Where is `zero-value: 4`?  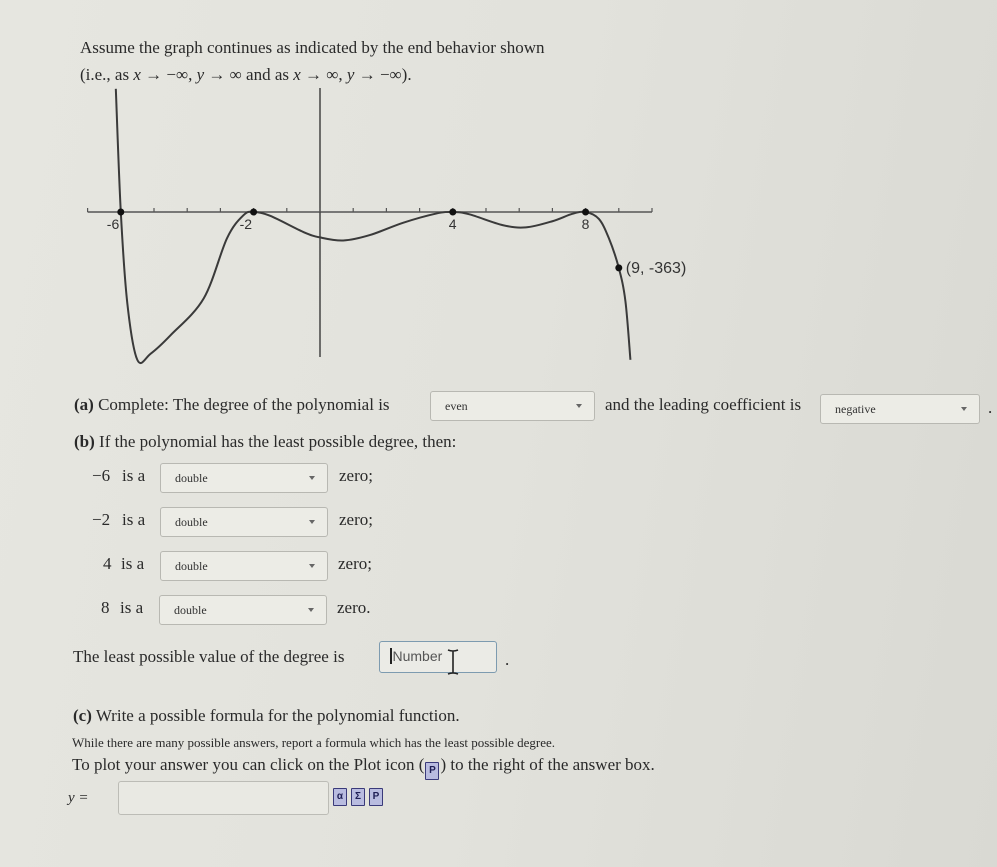 zero-value: 4 is located at coordinates (107, 563).